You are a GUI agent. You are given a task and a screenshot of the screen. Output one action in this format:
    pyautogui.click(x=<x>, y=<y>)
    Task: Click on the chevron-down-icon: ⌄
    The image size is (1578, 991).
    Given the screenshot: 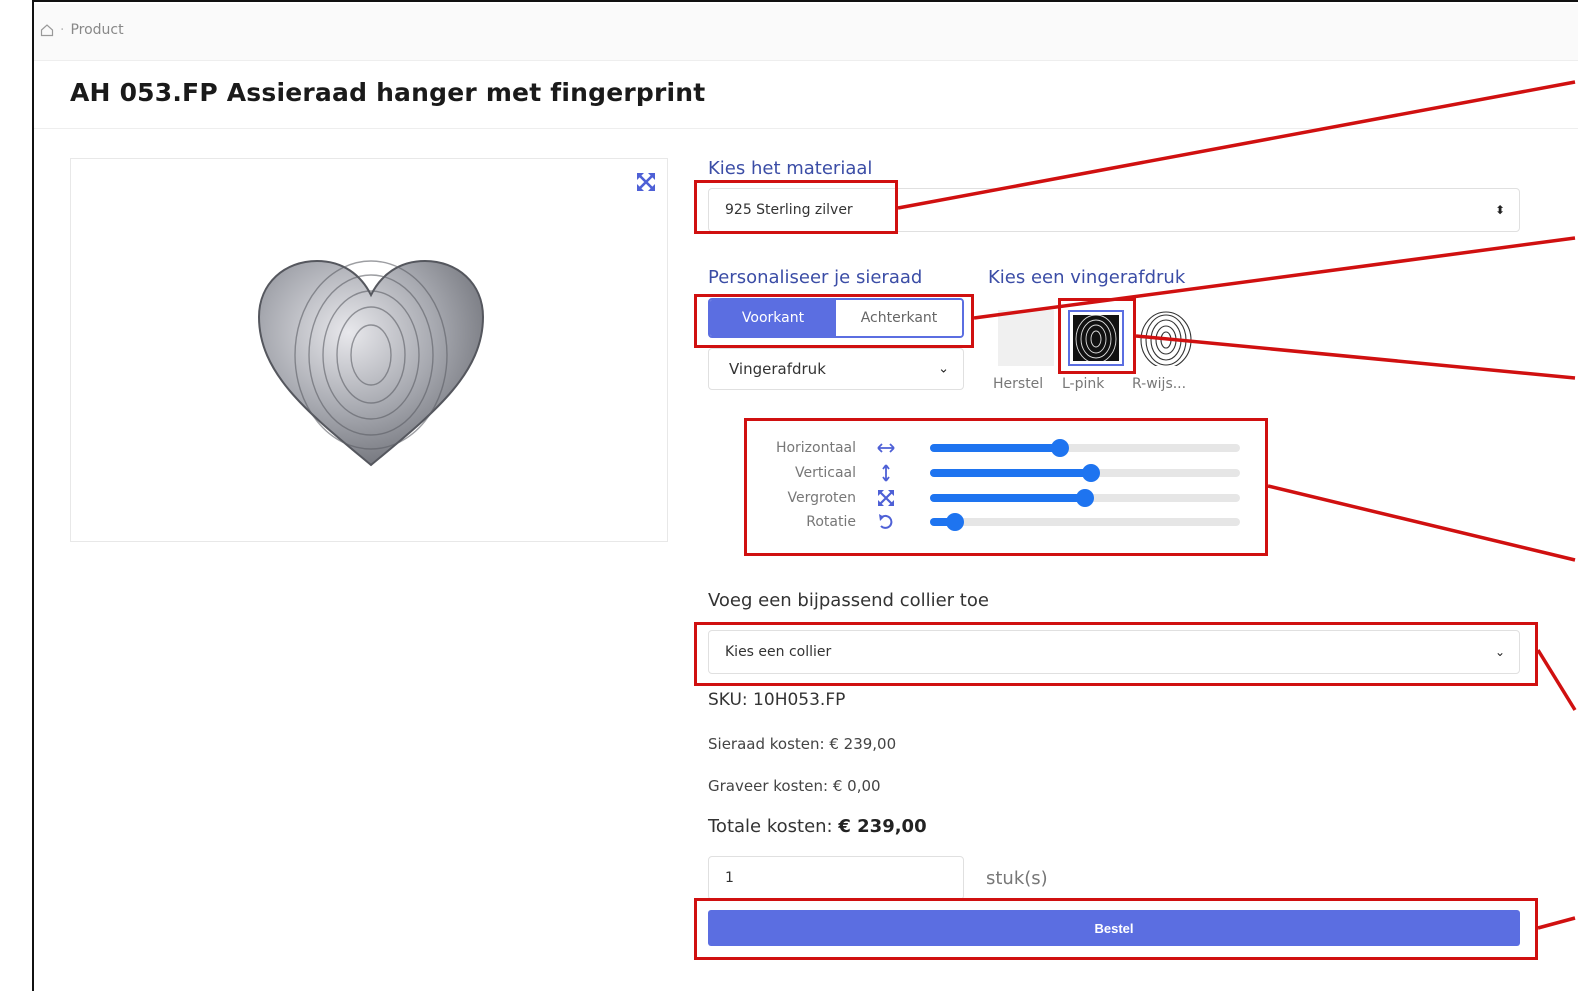 What is the action you would take?
    pyautogui.click(x=943, y=369)
    